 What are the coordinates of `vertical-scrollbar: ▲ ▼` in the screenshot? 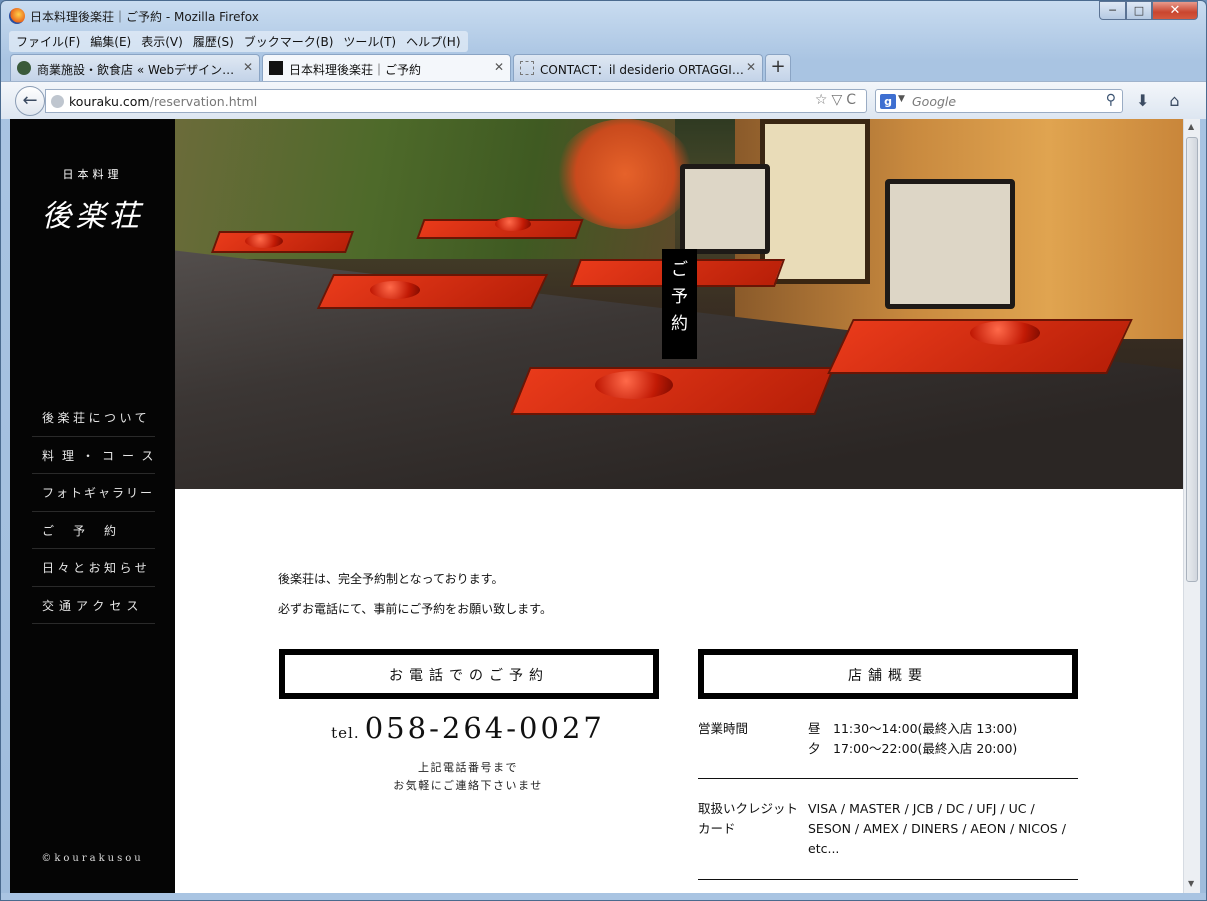 It's located at (1191, 506).